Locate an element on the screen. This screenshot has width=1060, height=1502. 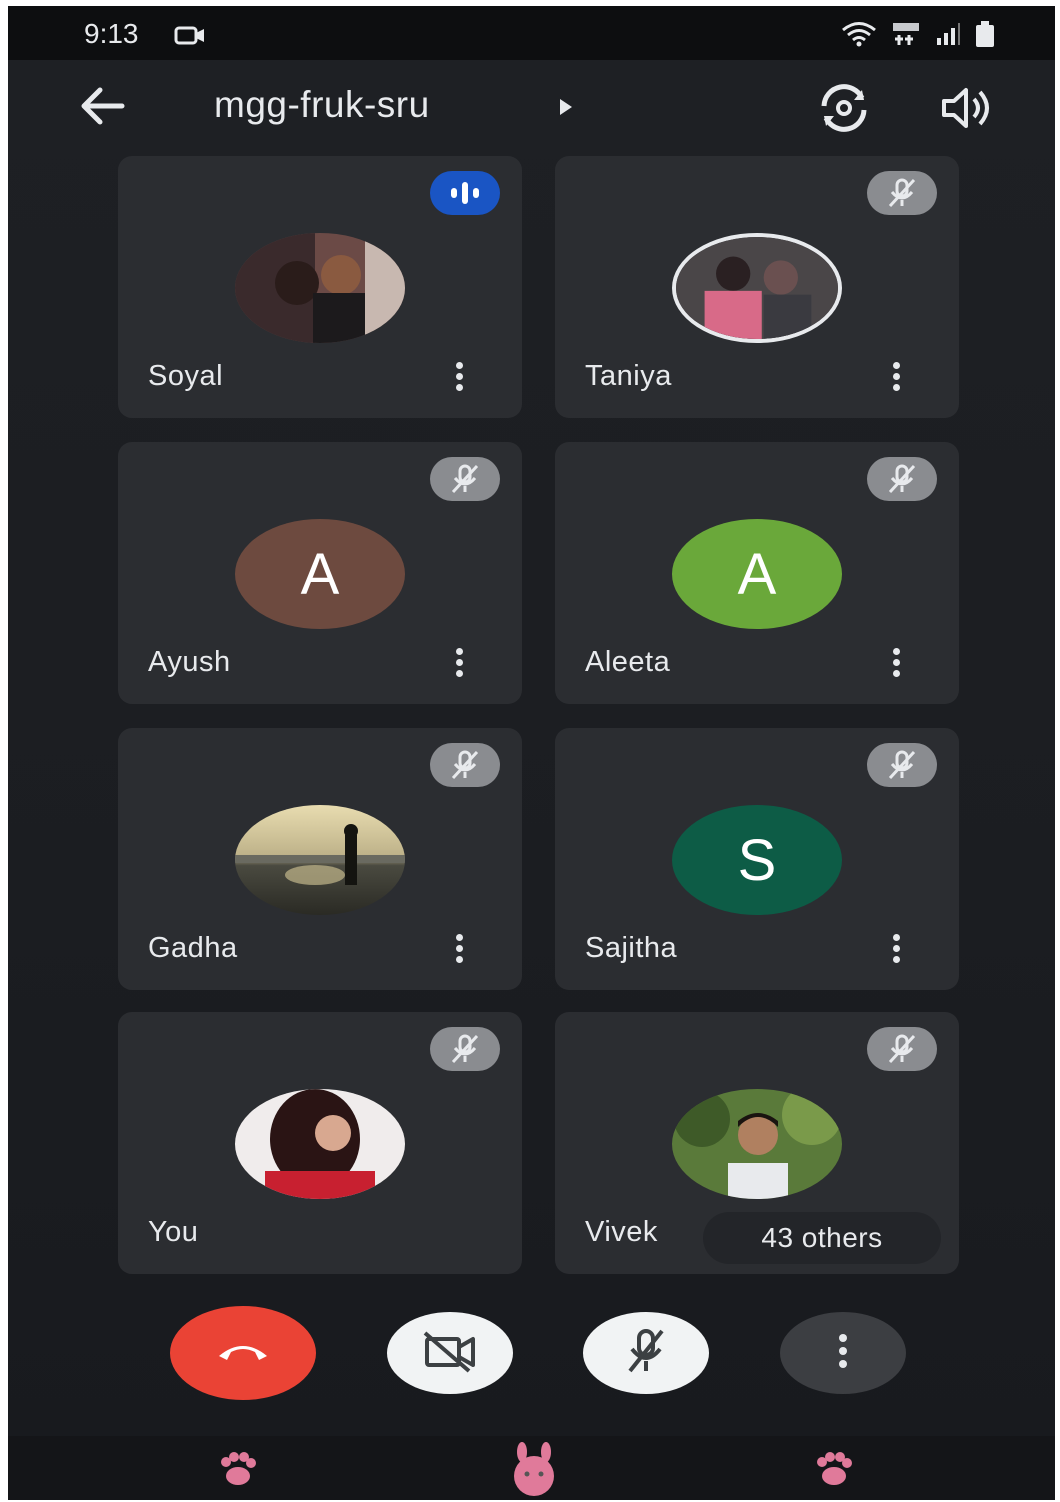
status-icons is located at coordinates (918, 36).